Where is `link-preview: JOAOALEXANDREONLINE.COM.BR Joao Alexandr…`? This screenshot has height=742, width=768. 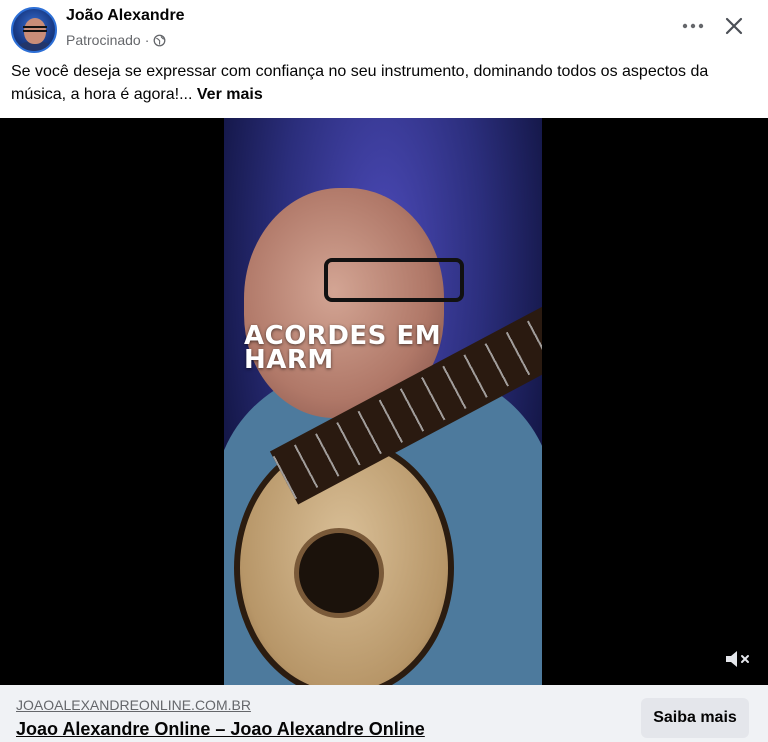 link-preview: JOAOALEXANDREONLINE.COM.BR Joao Alexandr… is located at coordinates (384, 713).